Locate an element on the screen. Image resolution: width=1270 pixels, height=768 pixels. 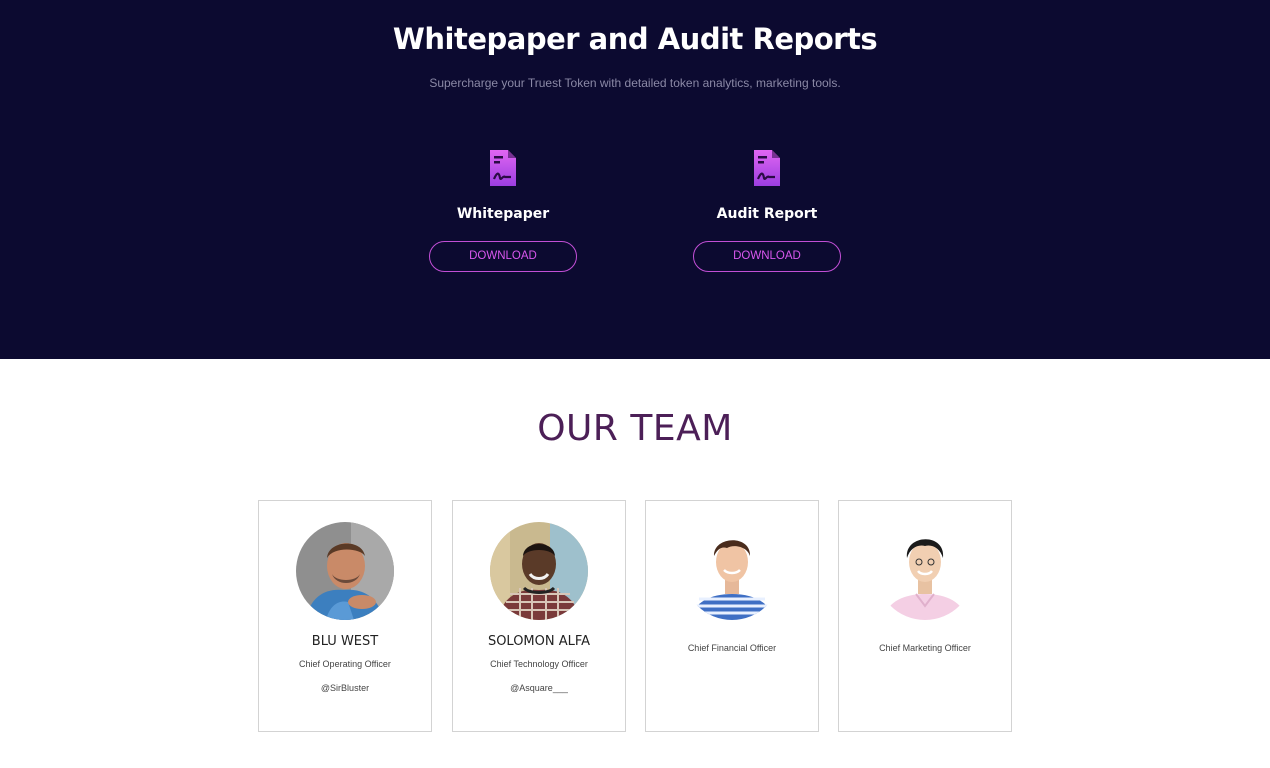
member-handle: @Asquare___ is located at coordinates (539, 688).